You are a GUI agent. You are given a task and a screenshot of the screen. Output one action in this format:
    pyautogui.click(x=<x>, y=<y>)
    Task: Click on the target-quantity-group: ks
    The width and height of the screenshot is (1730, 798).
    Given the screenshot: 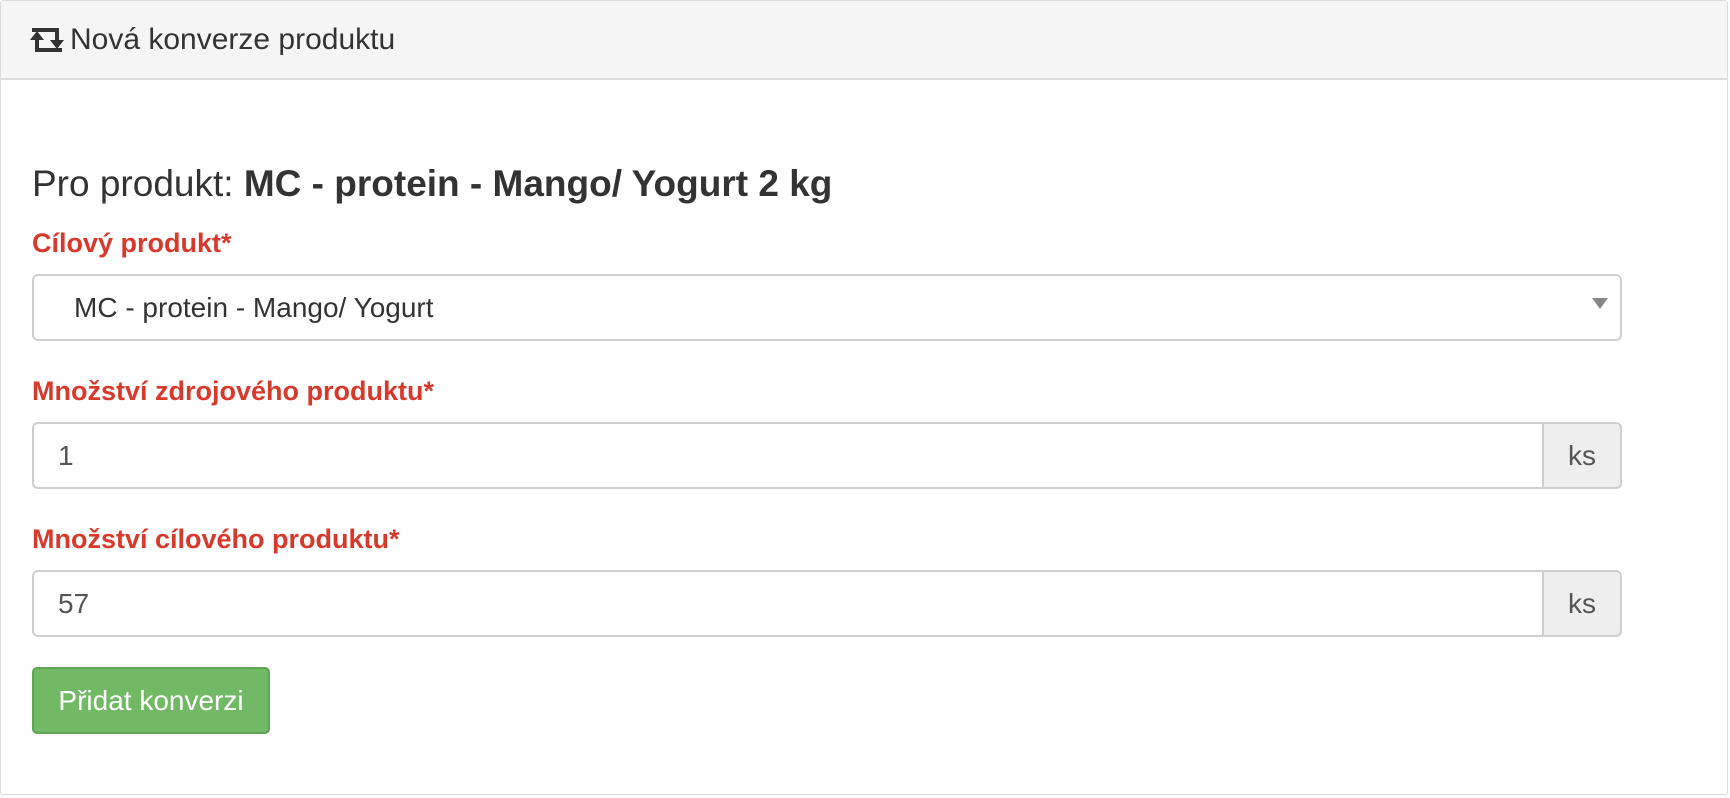 What is the action you would take?
    pyautogui.click(x=827, y=603)
    